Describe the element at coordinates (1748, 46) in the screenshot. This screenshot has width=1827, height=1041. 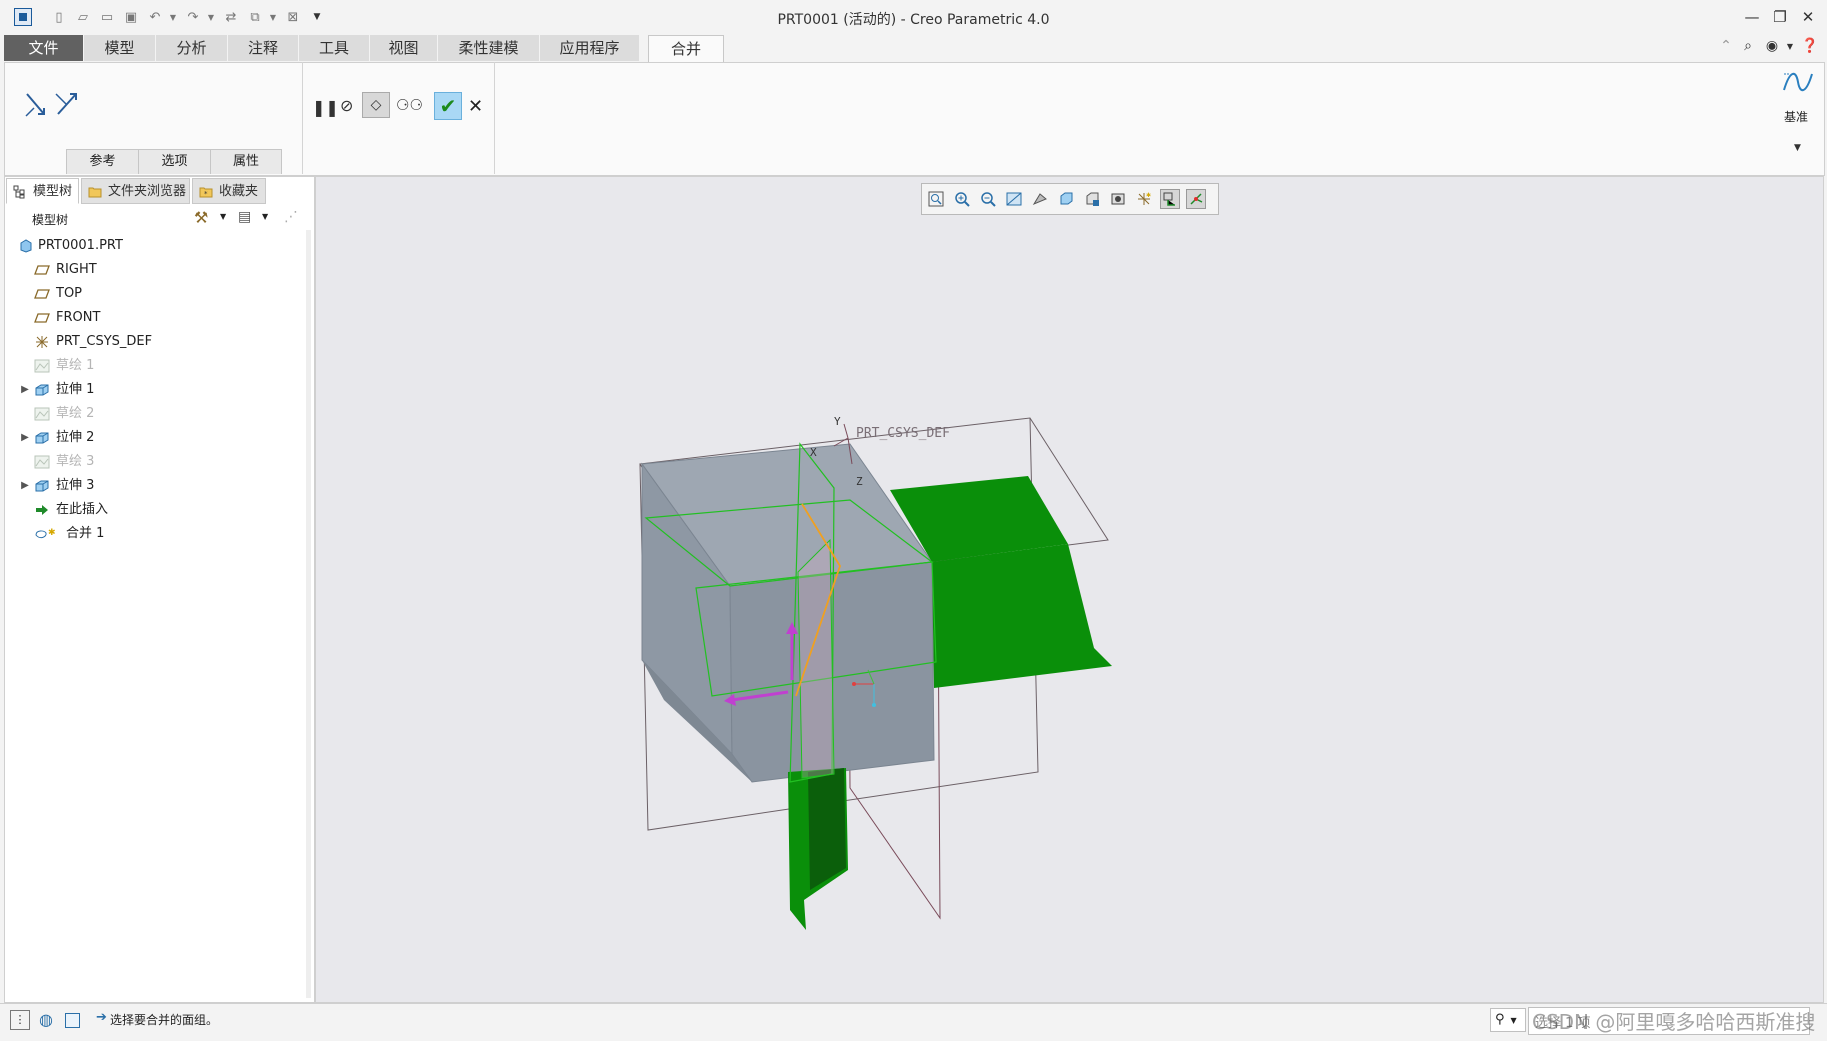
I see `search-icon: ⌕` at that location.